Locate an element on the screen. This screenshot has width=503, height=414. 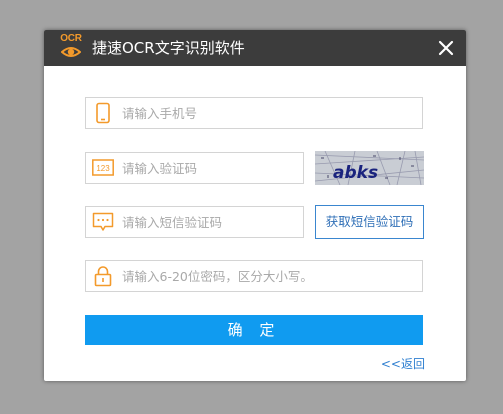
close-button is located at coordinates (446, 48).